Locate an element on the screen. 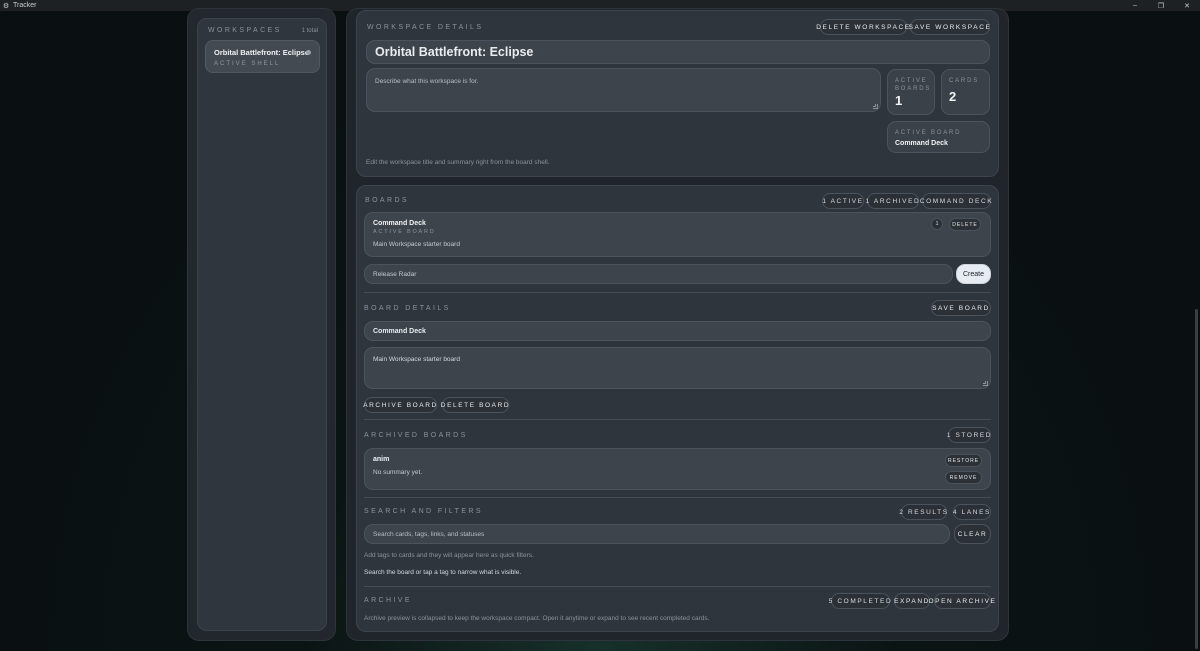  cards-value: 2 is located at coordinates (953, 96).